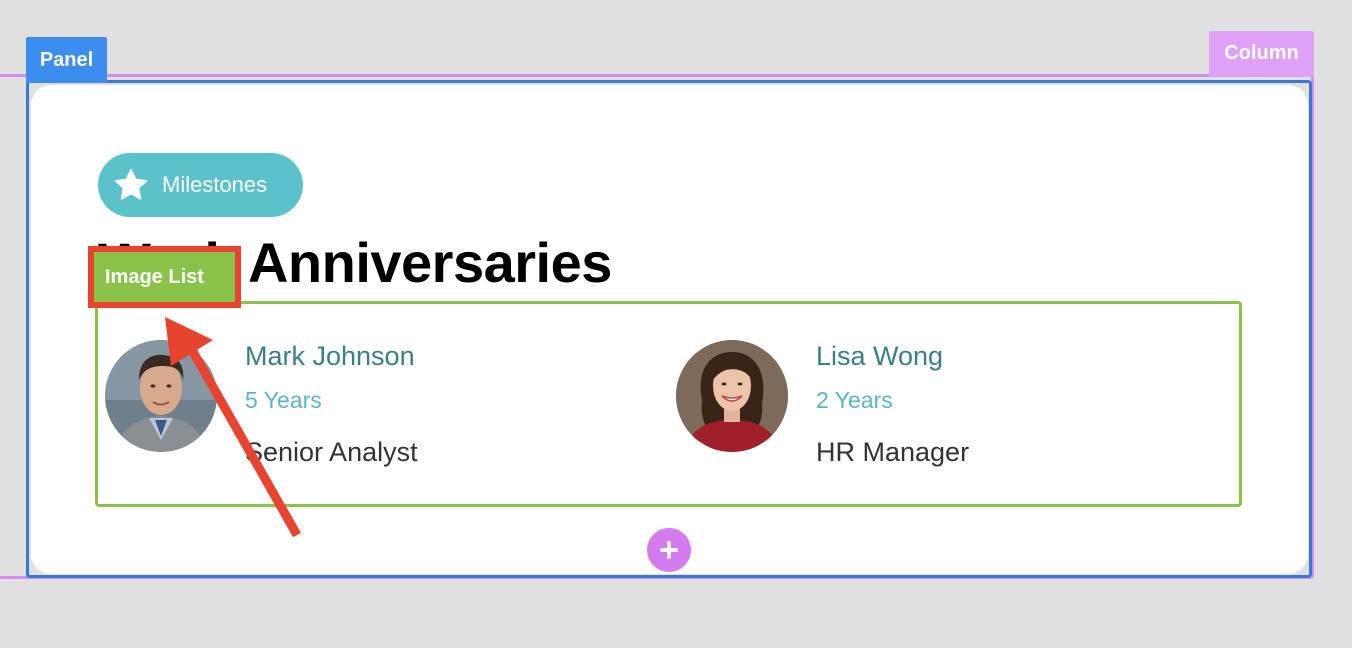 The image size is (1352, 648). What do you see at coordinates (1261, 54) in the screenshot?
I see `column-tag: Column` at bounding box center [1261, 54].